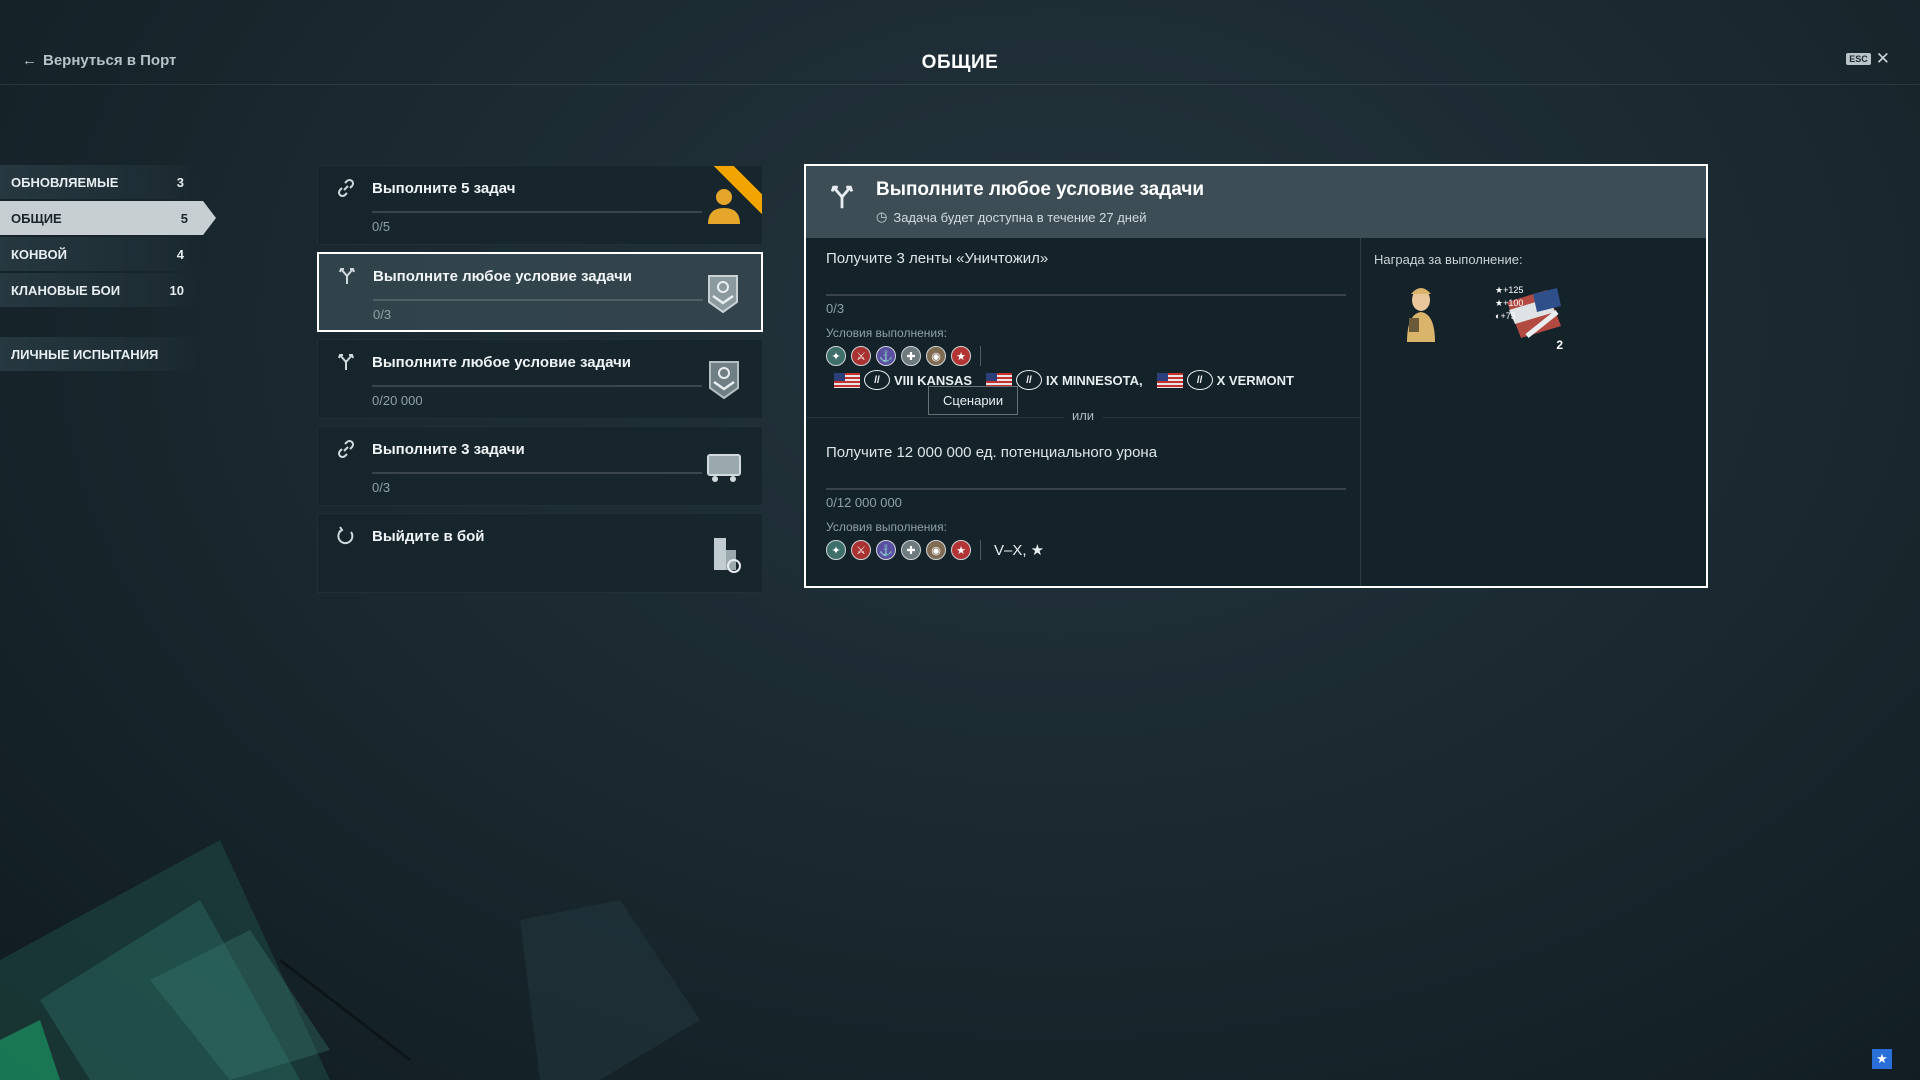 The height and width of the screenshot is (1080, 1920). What do you see at coordinates (1882, 1059) in the screenshot?
I see `star-badge-icon: ★` at bounding box center [1882, 1059].